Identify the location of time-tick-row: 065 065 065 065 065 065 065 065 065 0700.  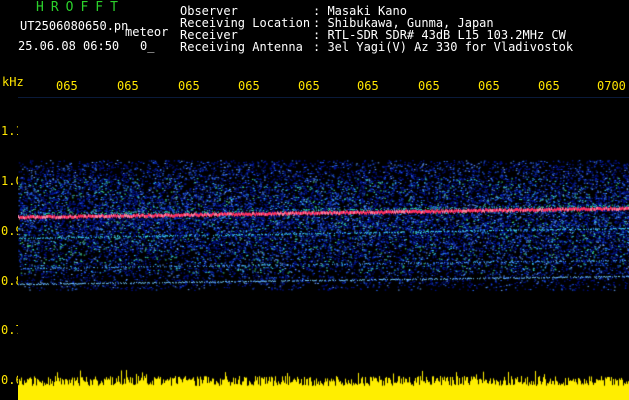
(314, 87).